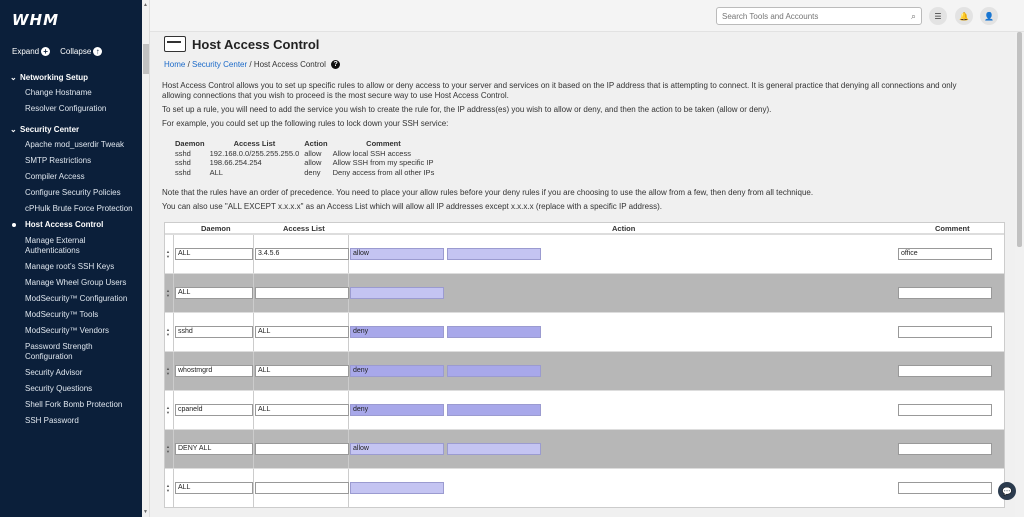 This screenshot has height=517, width=1024. Describe the element at coordinates (584, 448) in the screenshot. I see `rule-row: ▲ ▼ DENY ALL allow` at that location.